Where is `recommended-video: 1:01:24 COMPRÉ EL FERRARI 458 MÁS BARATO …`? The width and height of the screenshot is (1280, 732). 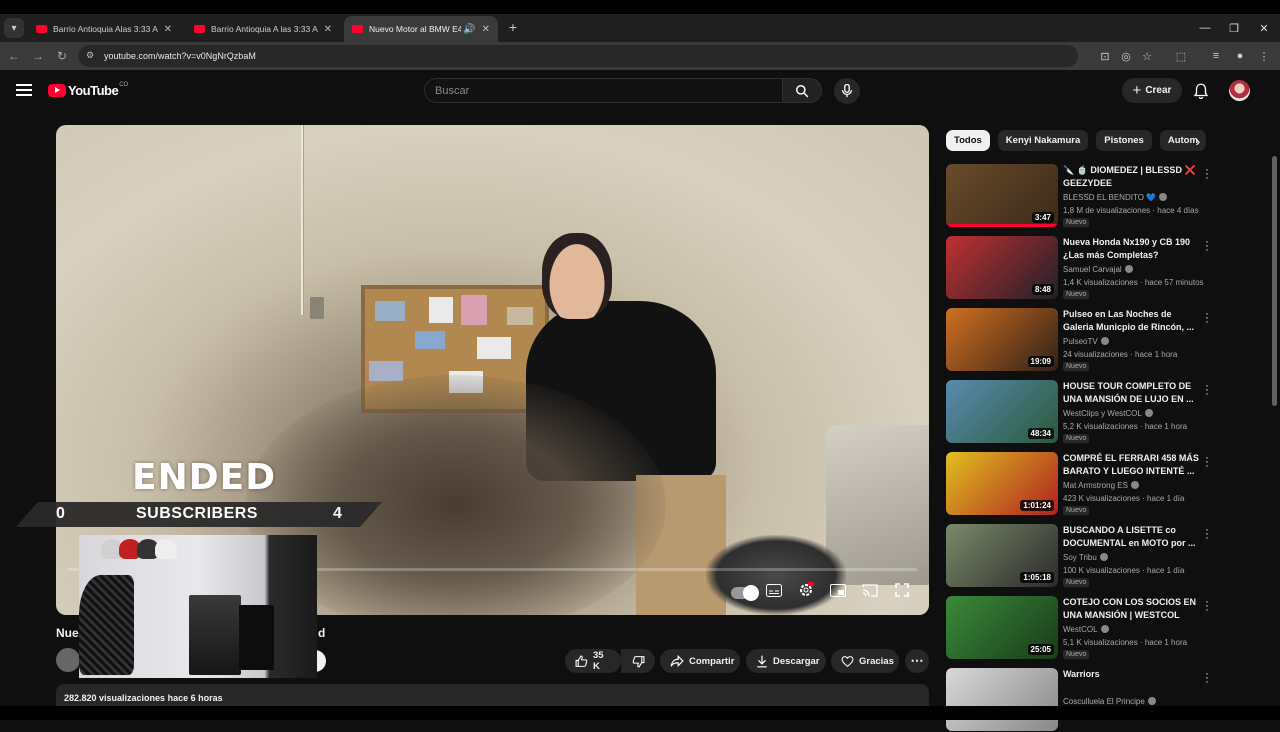
recommended-video: 1:01:24 COMPRÉ EL FERRARI 458 MÁS BARATO … is located at coordinates (1081, 484).